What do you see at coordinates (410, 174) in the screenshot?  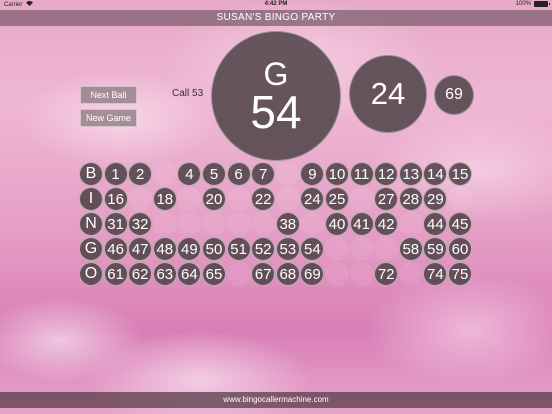 I see `board-number-13: 13` at bounding box center [410, 174].